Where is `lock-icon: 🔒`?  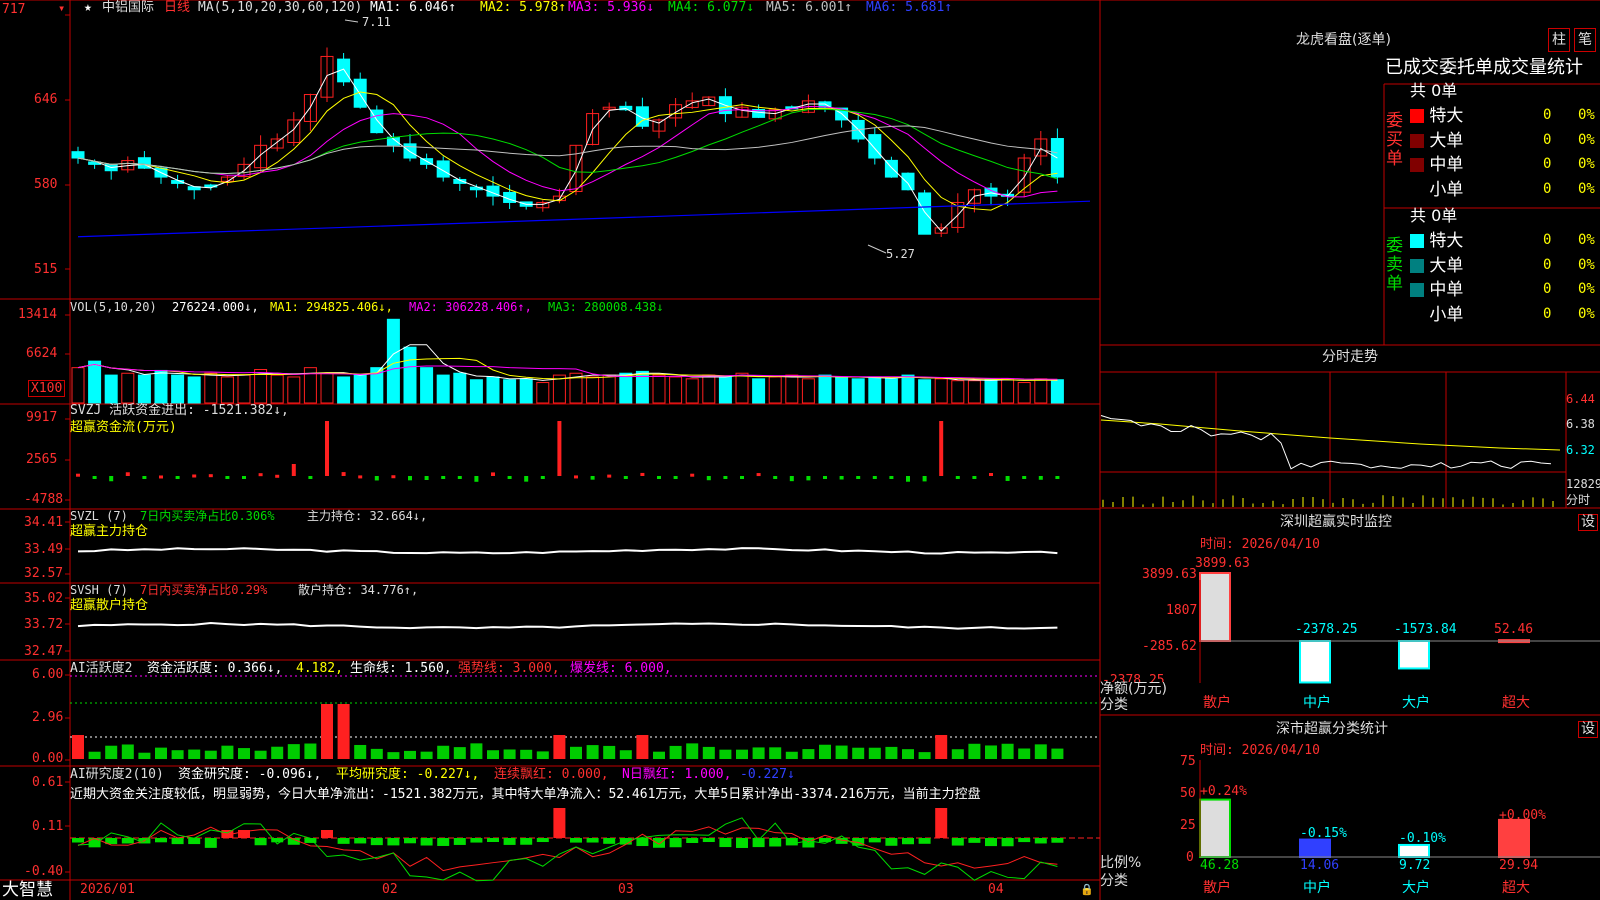
lock-icon: 🔒 is located at coordinates (1087, 889).